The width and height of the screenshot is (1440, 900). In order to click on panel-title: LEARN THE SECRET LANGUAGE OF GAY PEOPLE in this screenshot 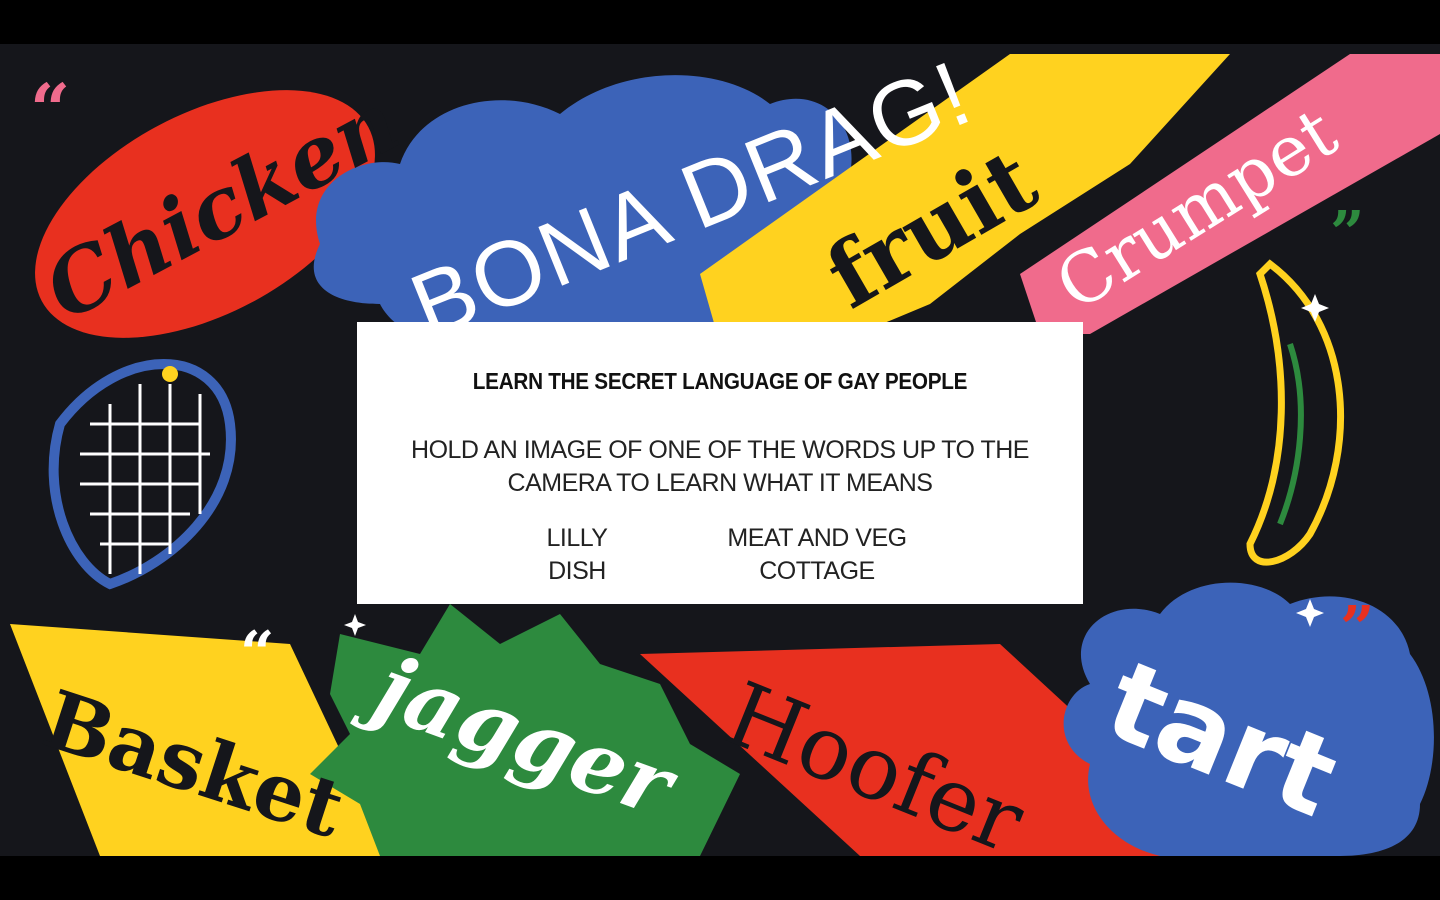, I will do `click(720, 381)`.